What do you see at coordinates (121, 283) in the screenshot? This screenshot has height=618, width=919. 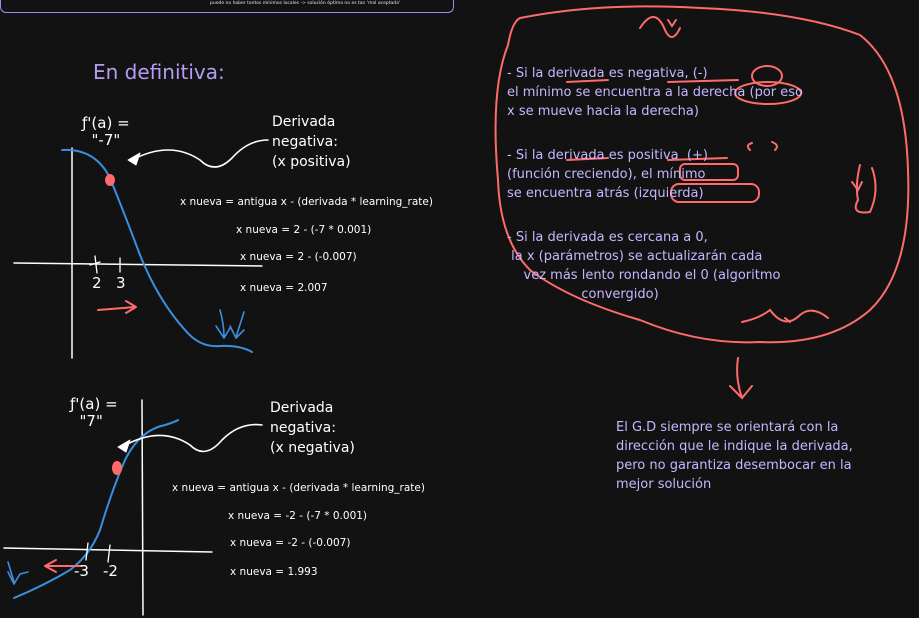 I see `graph1-tick-3: 3` at bounding box center [121, 283].